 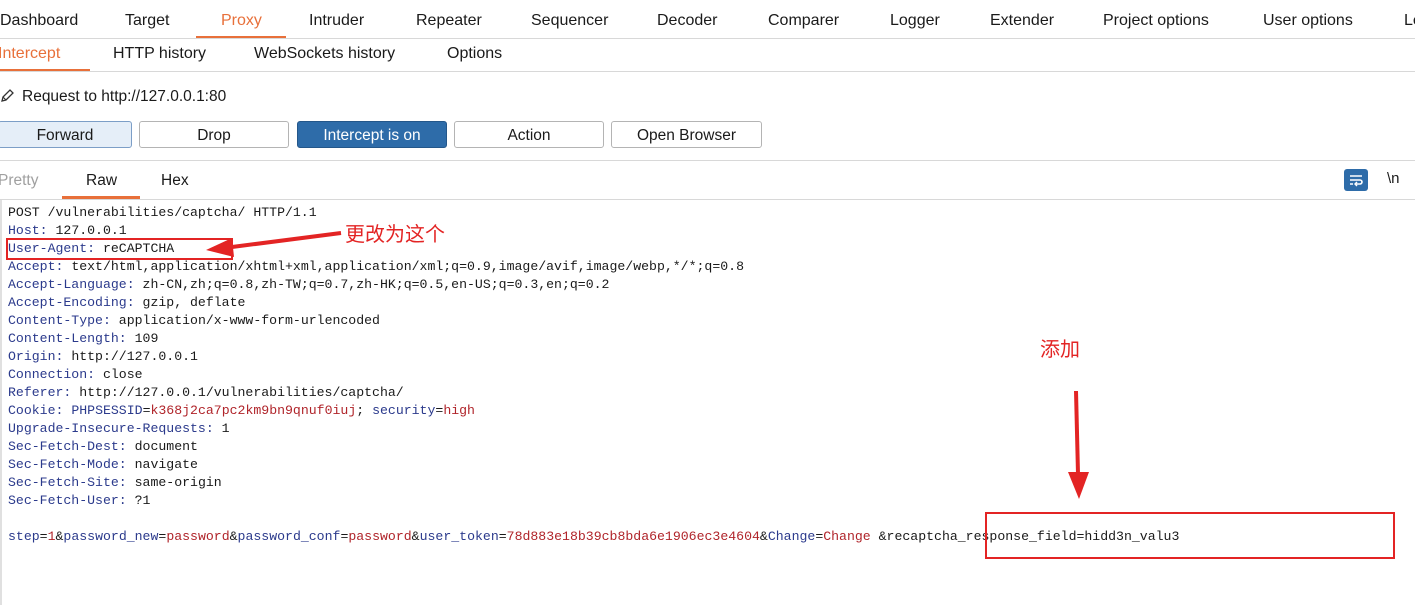 I want to click on header-name: Upgrade-Insecure-Requests:, so click(x=111, y=428).